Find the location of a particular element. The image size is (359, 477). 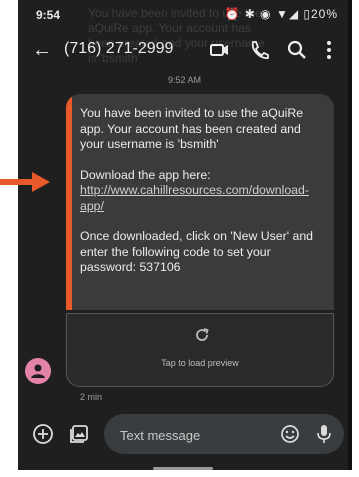

gallery-icon is located at coordinates (79, 434).